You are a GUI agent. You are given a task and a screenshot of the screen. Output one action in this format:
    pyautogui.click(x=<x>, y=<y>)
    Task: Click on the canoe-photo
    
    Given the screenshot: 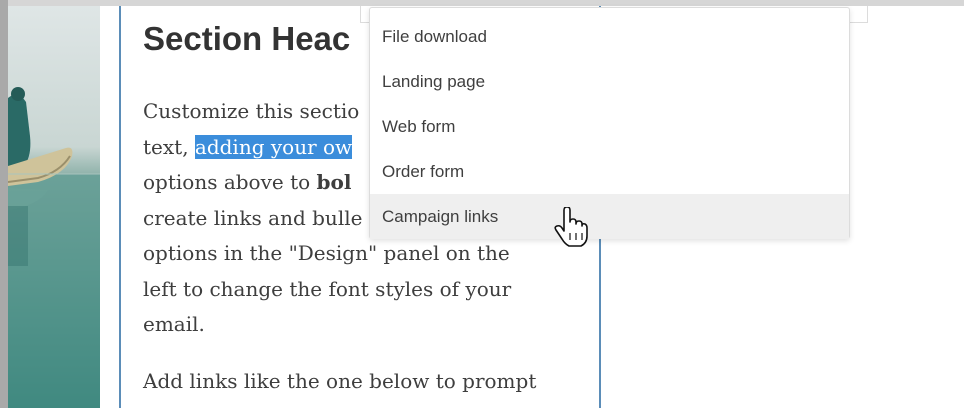 What is the action you would take?
    pyautogui.click(x=54, y=207)
    